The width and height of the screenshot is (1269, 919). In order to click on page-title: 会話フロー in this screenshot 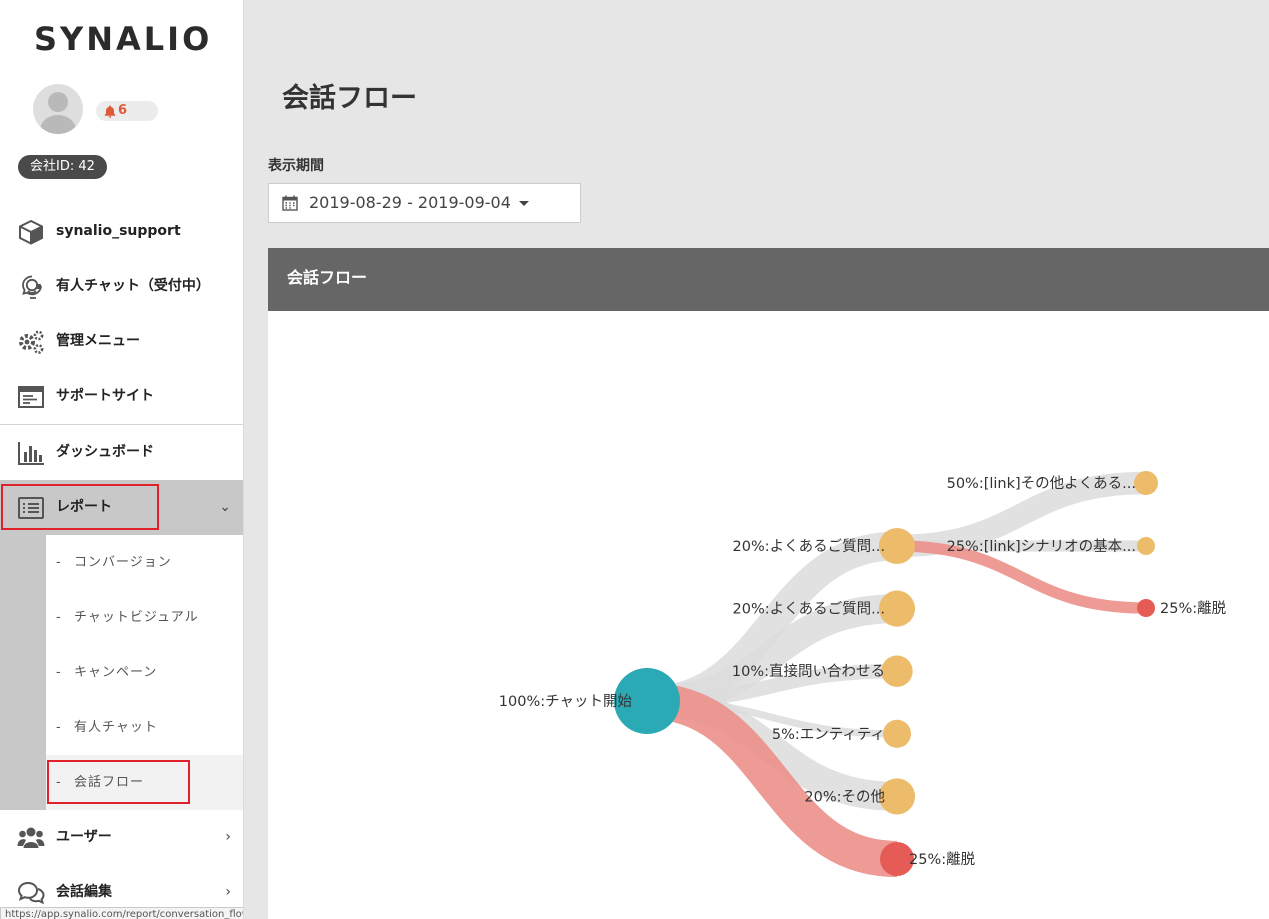, I will do `click(349, 98)`.